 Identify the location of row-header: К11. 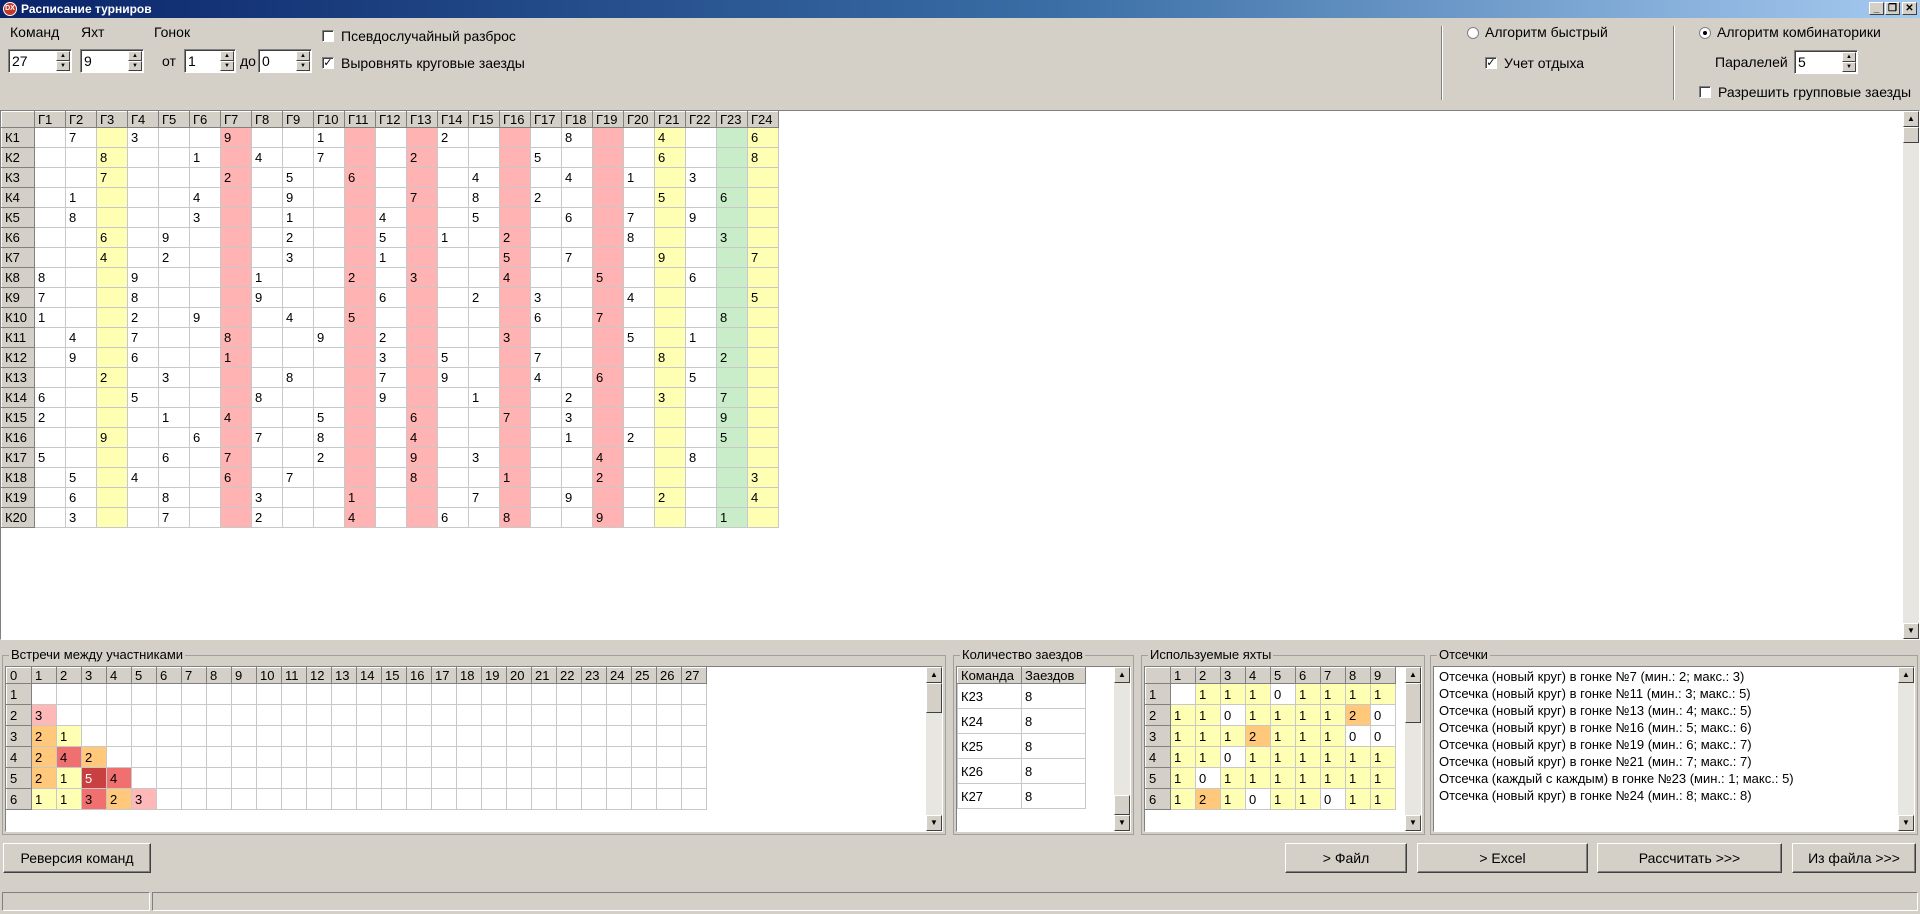
(18, 337).